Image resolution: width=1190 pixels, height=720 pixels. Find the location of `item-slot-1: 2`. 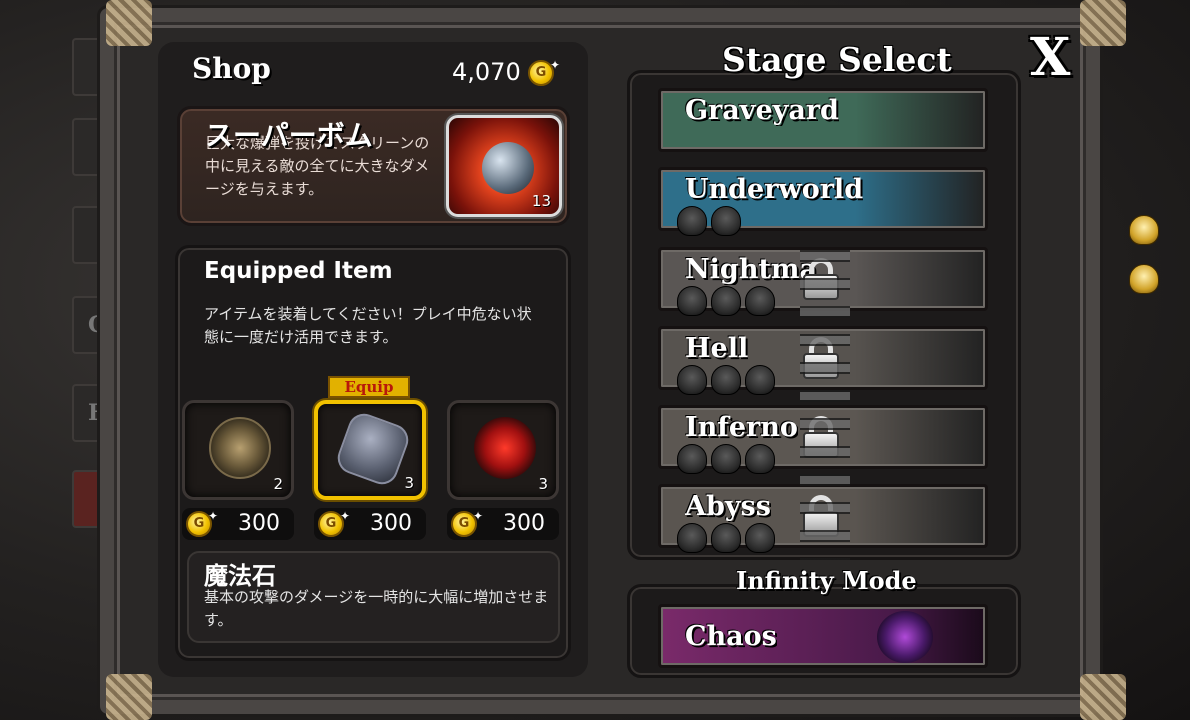

item-slot-1: 2 is located at coordinates (238, 450).